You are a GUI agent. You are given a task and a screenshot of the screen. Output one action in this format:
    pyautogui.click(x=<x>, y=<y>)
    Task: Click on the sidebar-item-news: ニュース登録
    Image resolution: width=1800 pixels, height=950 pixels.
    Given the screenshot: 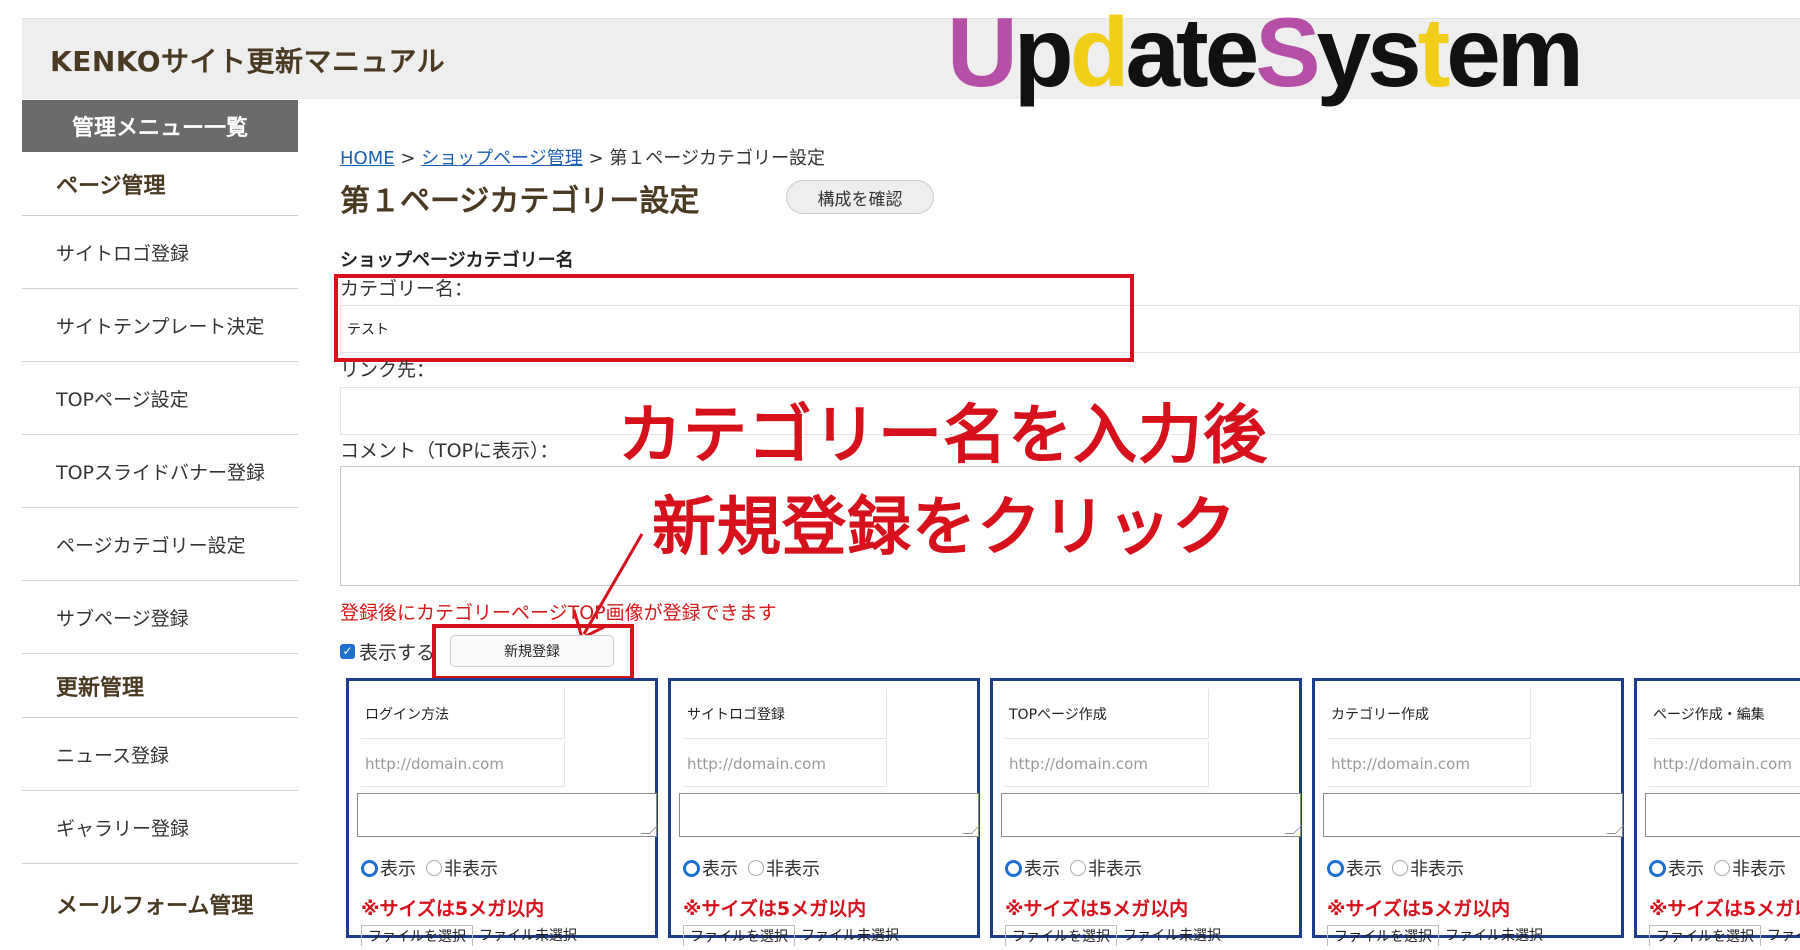 What is the action you would take?
    pyautogui.click(x=160, y=754)
    